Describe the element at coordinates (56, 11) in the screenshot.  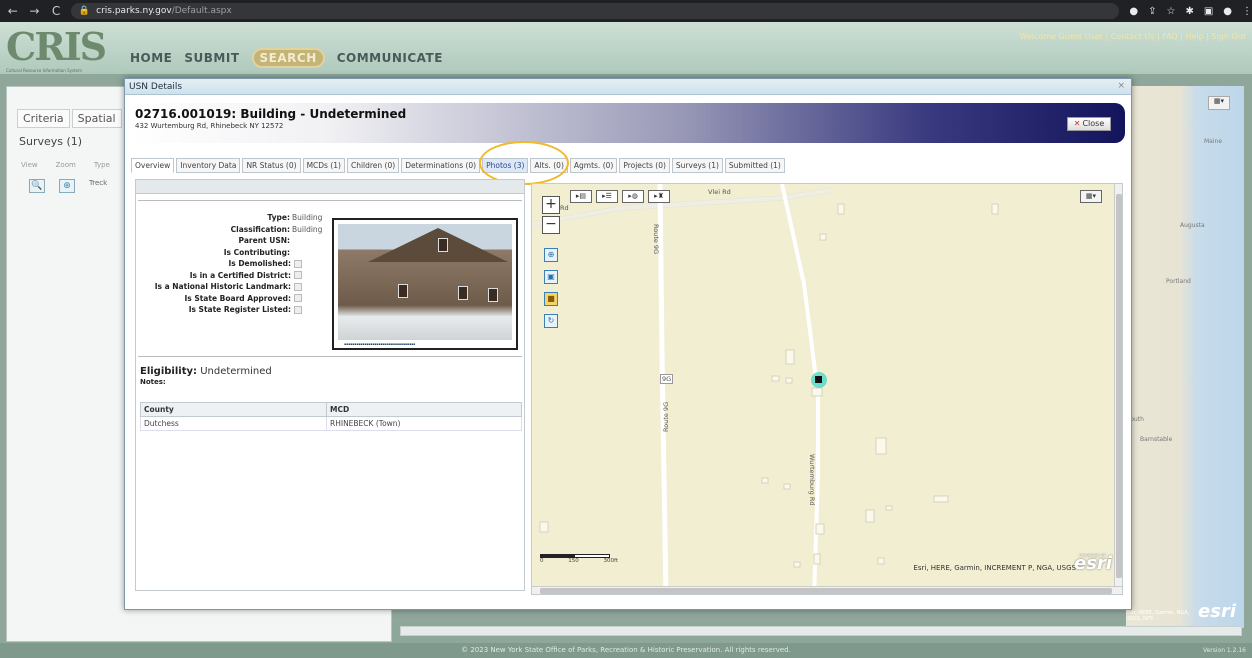
I see `reload-icon: C` at that location.